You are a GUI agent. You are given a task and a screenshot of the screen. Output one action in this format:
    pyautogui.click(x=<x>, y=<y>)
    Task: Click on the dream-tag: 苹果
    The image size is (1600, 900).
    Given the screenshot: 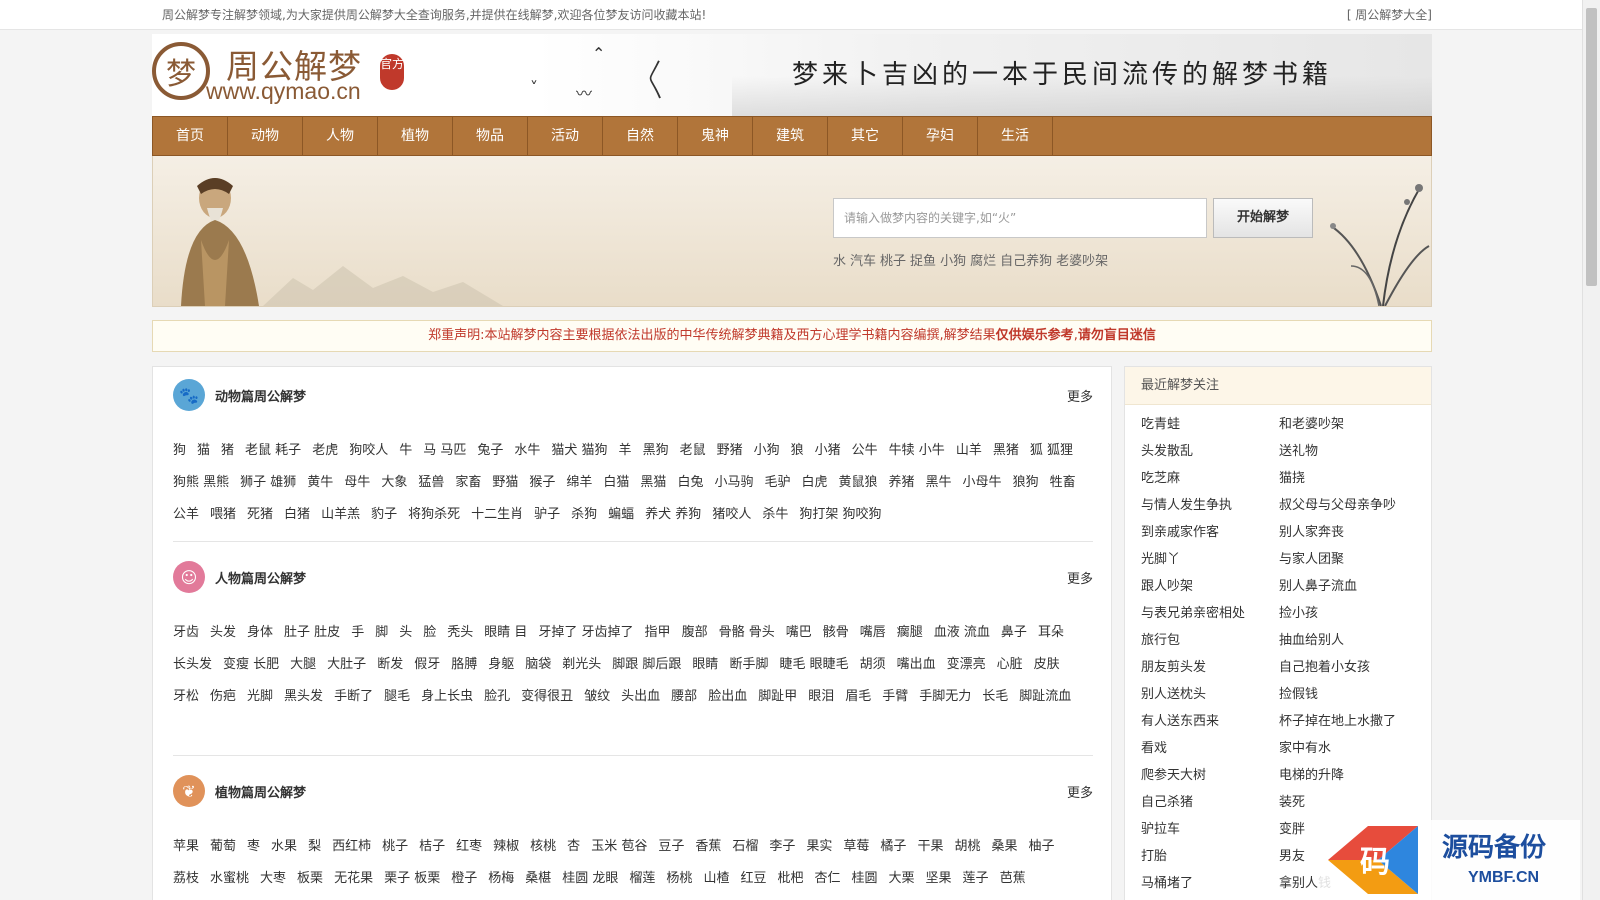 What is the action you would take?
    pyautogui.click(x=186, y=846)
    